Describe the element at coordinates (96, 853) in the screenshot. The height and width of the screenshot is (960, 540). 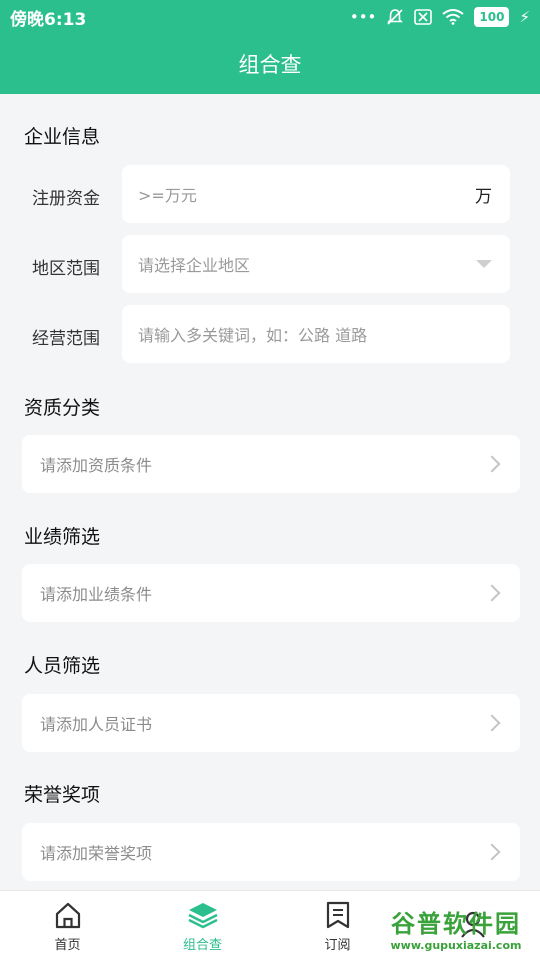
I see `honor-placeholder: 请添加荣誉奖项` at that location.